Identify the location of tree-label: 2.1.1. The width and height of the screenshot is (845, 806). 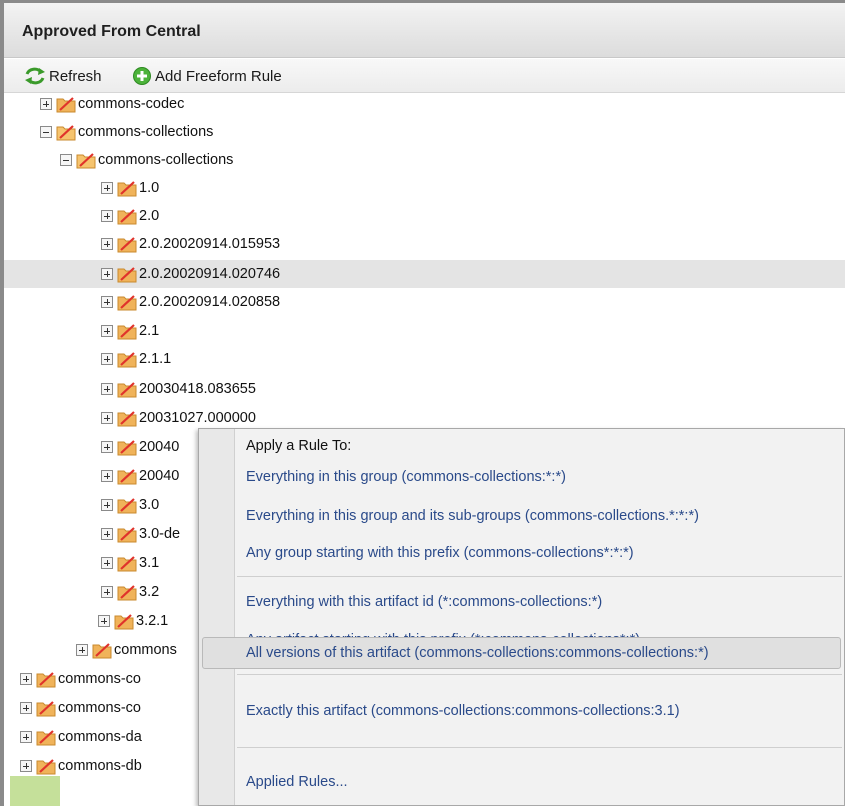
(155, 359).